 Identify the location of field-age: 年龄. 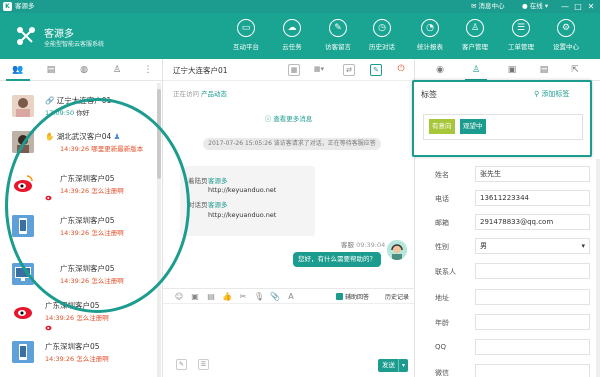
(507, 323).